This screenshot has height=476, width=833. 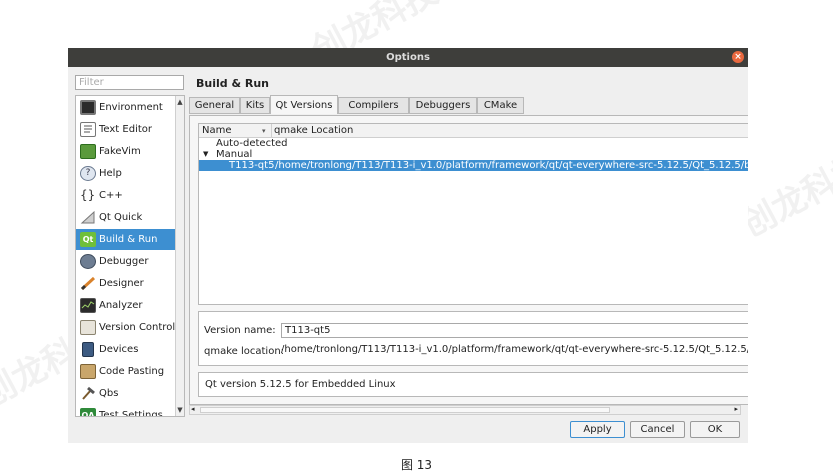 I want to click on ok-button: OK, so click(x=715, y=429).